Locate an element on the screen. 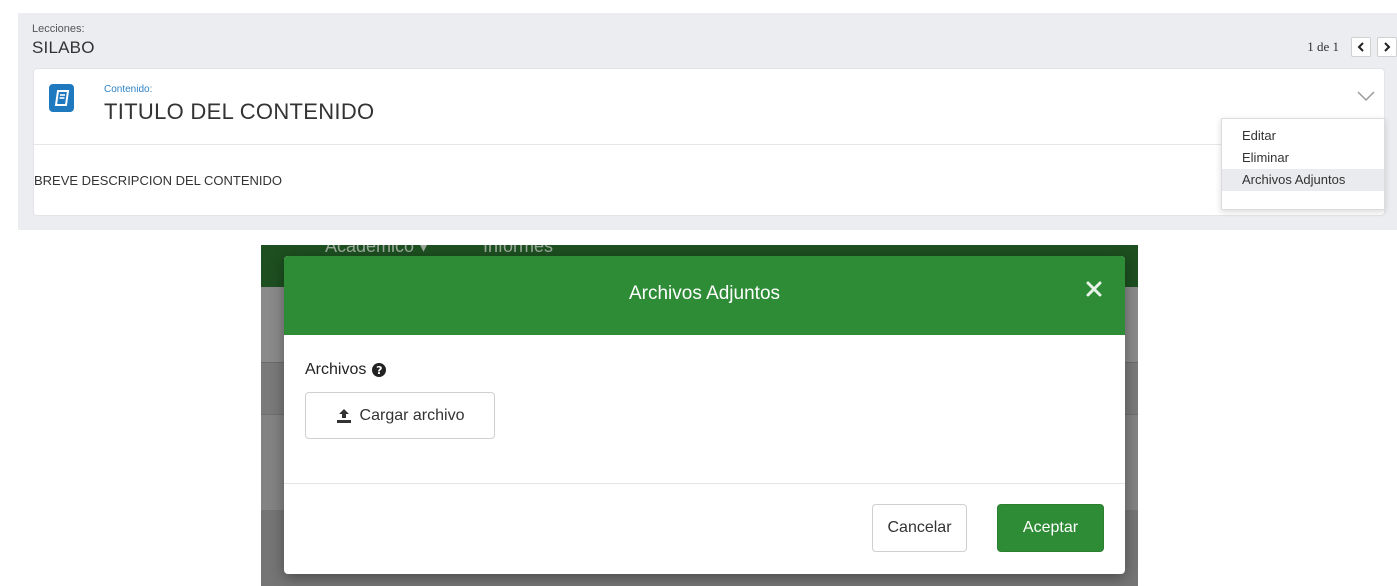 The image size is (1397, 586). content-title: TITULO DEL CONTENIDO is located at coordinates (239, 111).